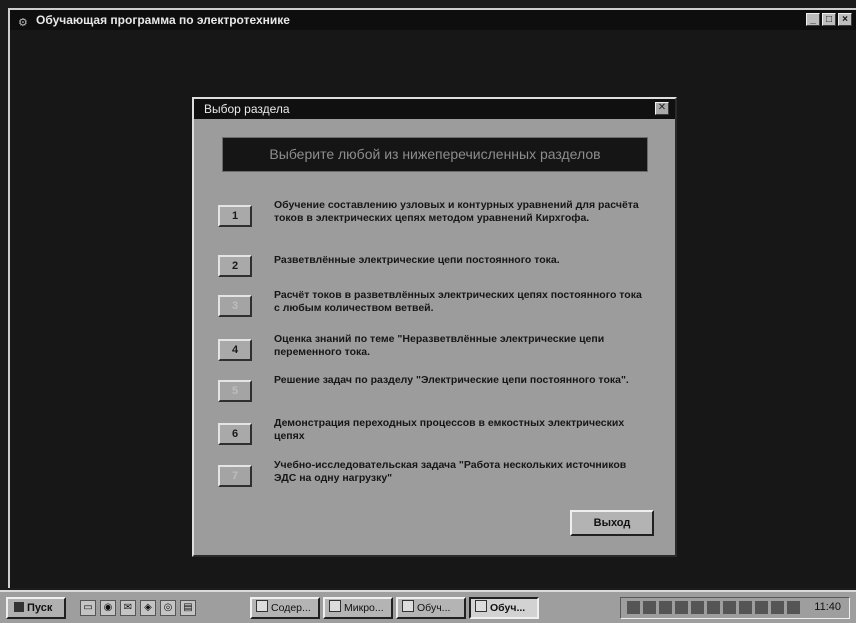  Describe the element at coordinates (649, 607) in the screenshot. I see `network-icon` at that location.